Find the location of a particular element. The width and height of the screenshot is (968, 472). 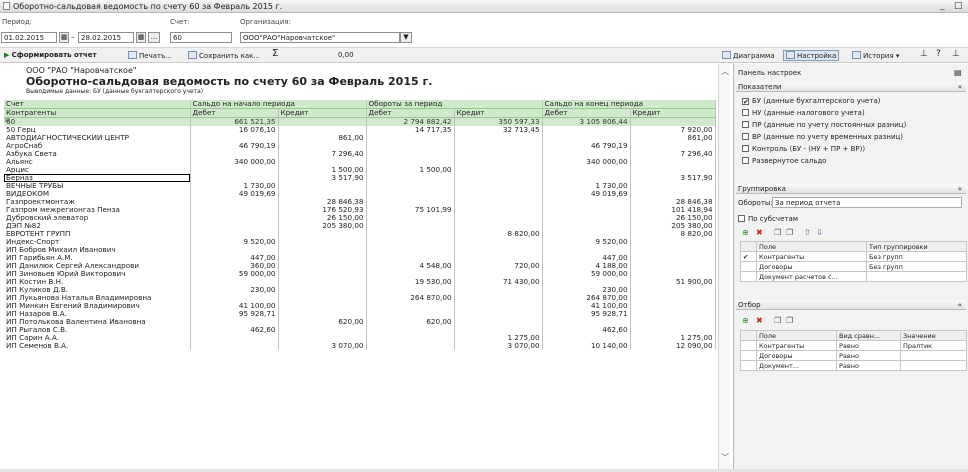

amount-cell: 264 870,00 is located at coordinates (410, 298).